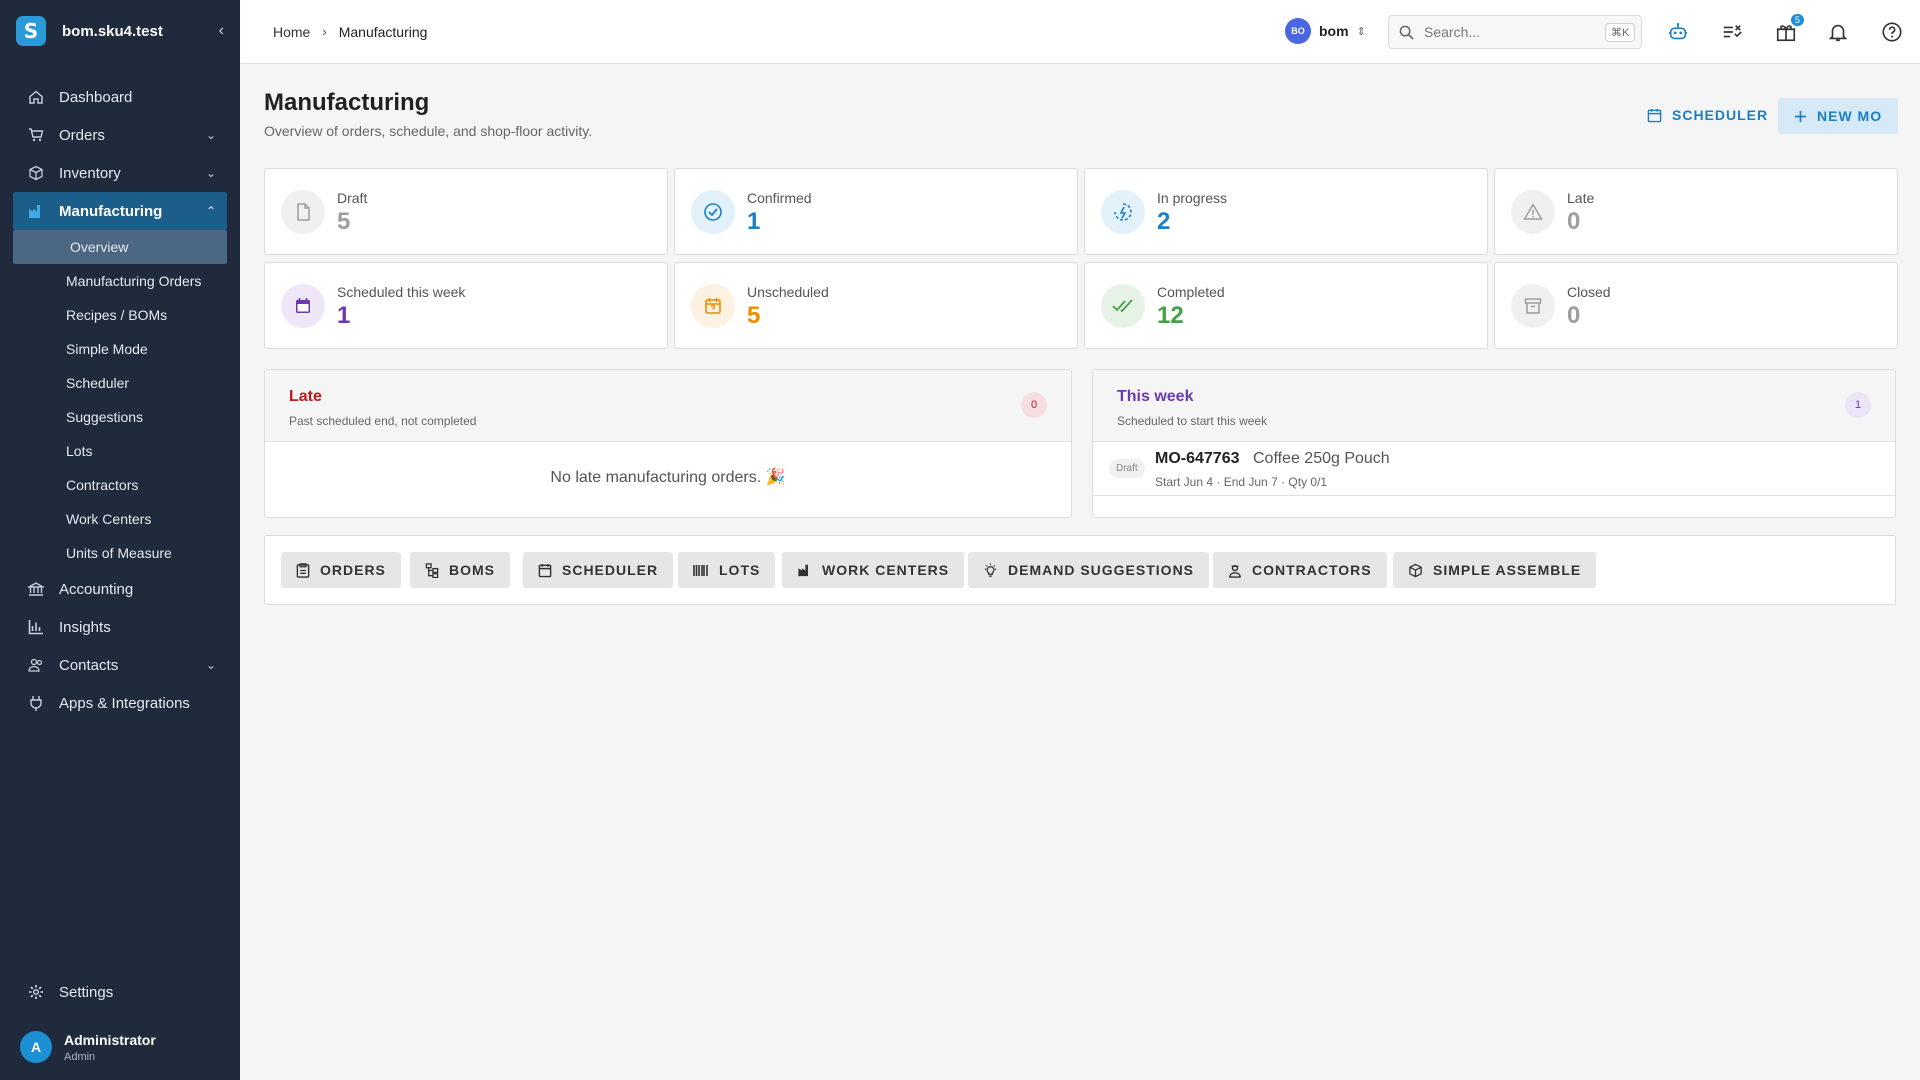 The height and width of the screenshot is (1080, 1920). I want to click on simple-assemble-link-button: SIMPLE ASSEMBLE, so click(1495, 570).